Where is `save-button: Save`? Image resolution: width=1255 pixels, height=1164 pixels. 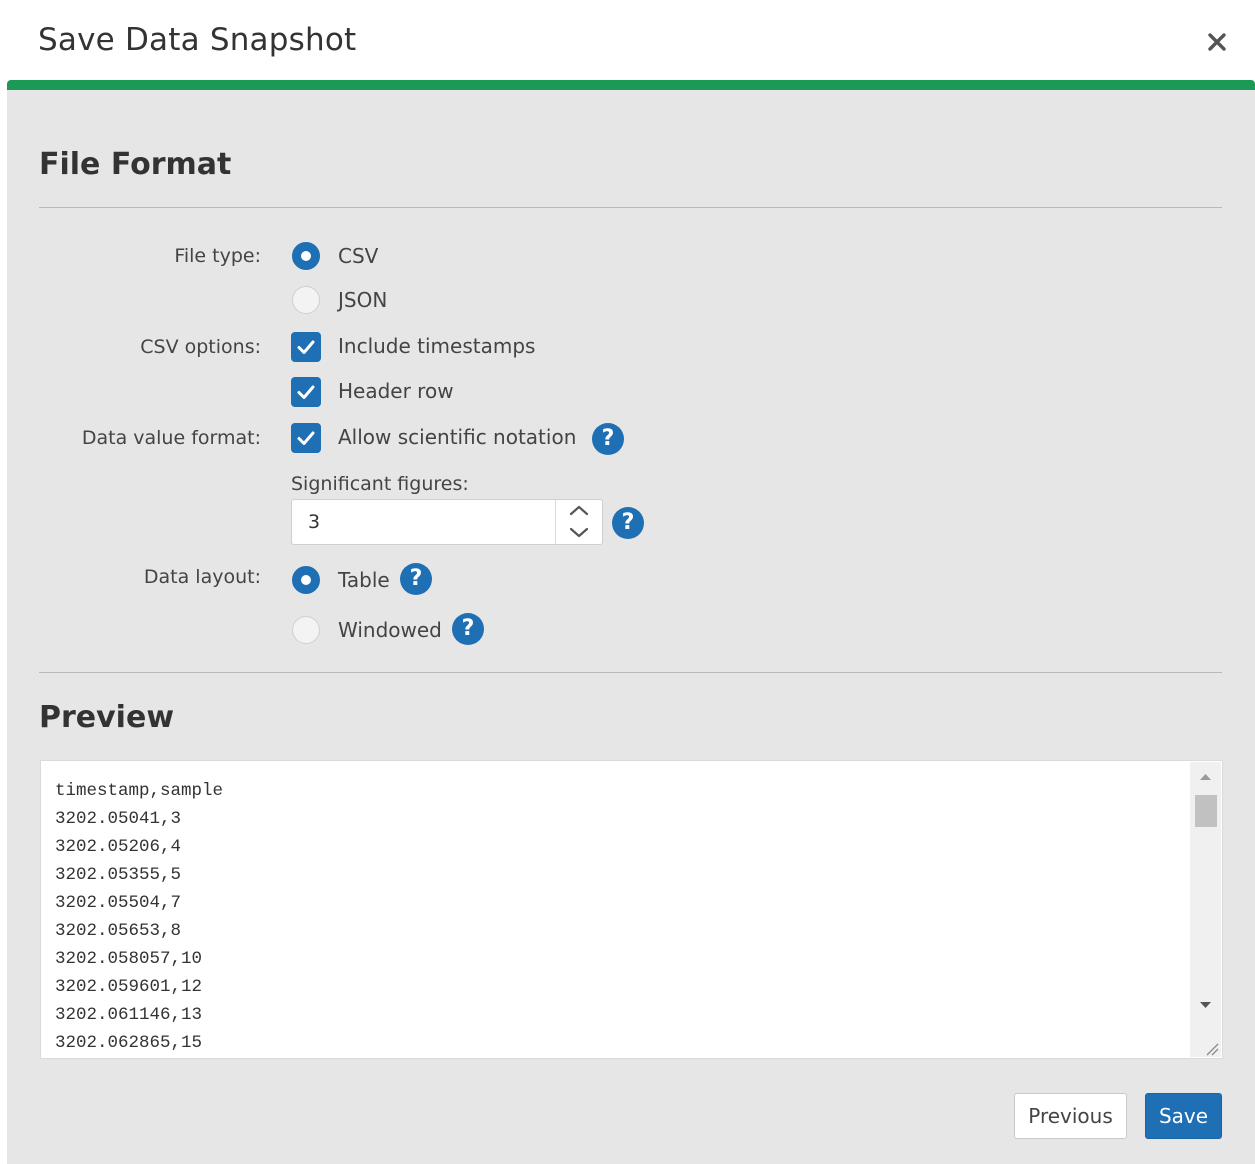 save-button: Save is located at coordinates (1183, 1116).